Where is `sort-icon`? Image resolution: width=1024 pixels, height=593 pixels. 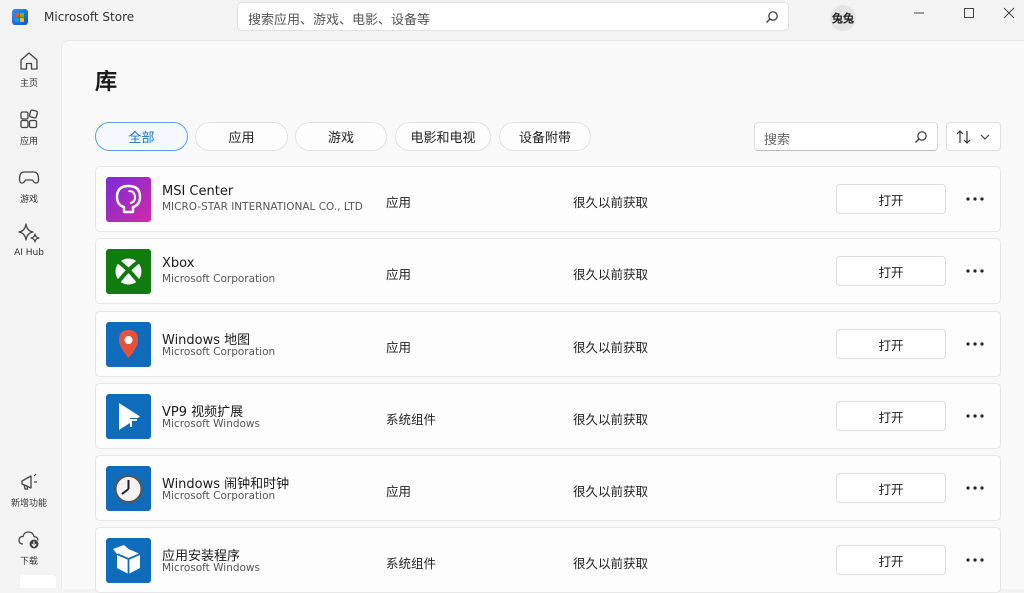 sort-icon is located at coordinates (963, 137).